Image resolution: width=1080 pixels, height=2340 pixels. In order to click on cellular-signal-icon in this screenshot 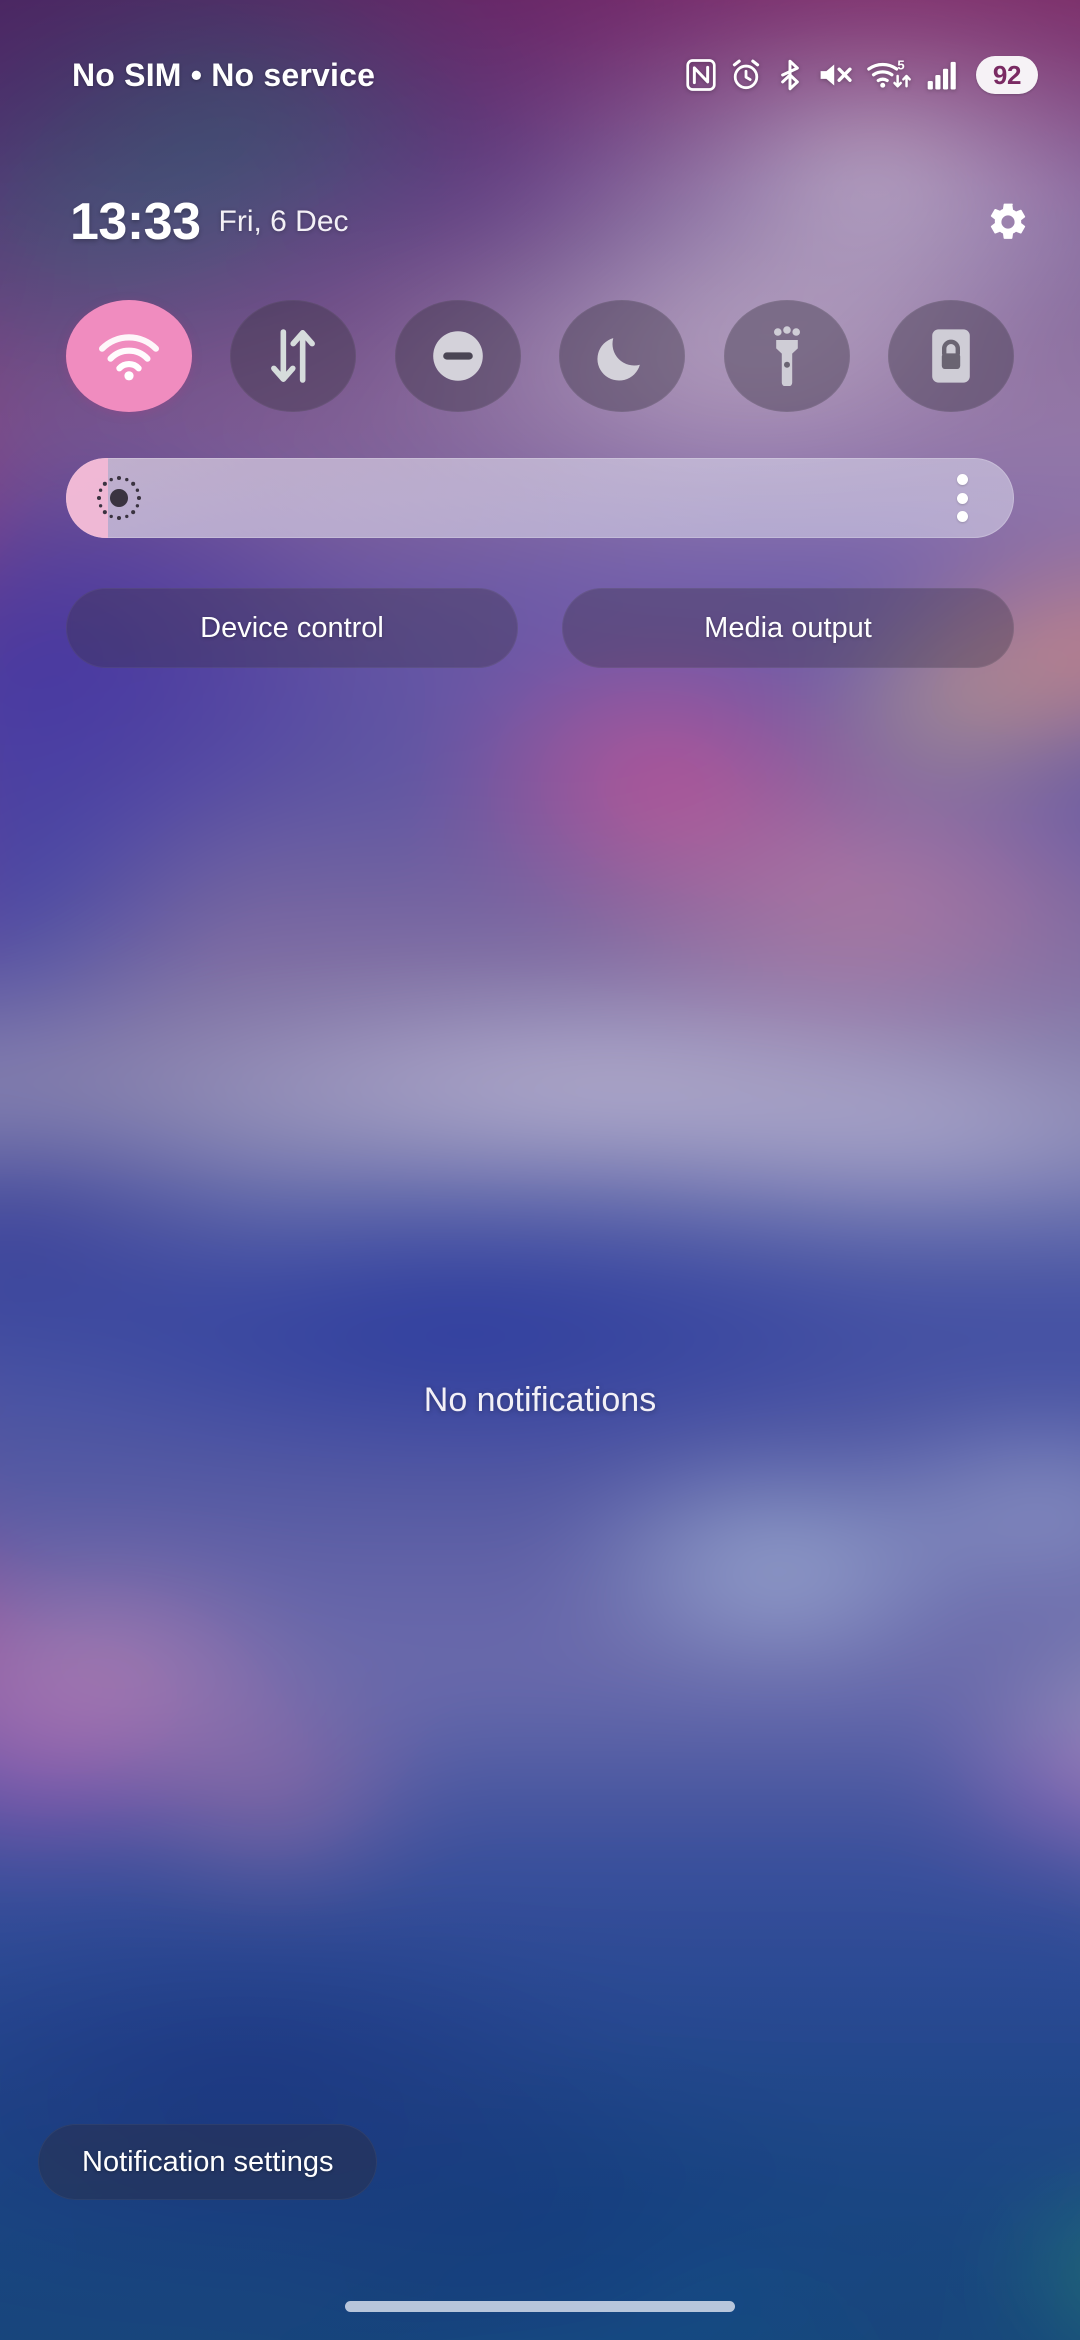, I will do `click(941, 75)`.